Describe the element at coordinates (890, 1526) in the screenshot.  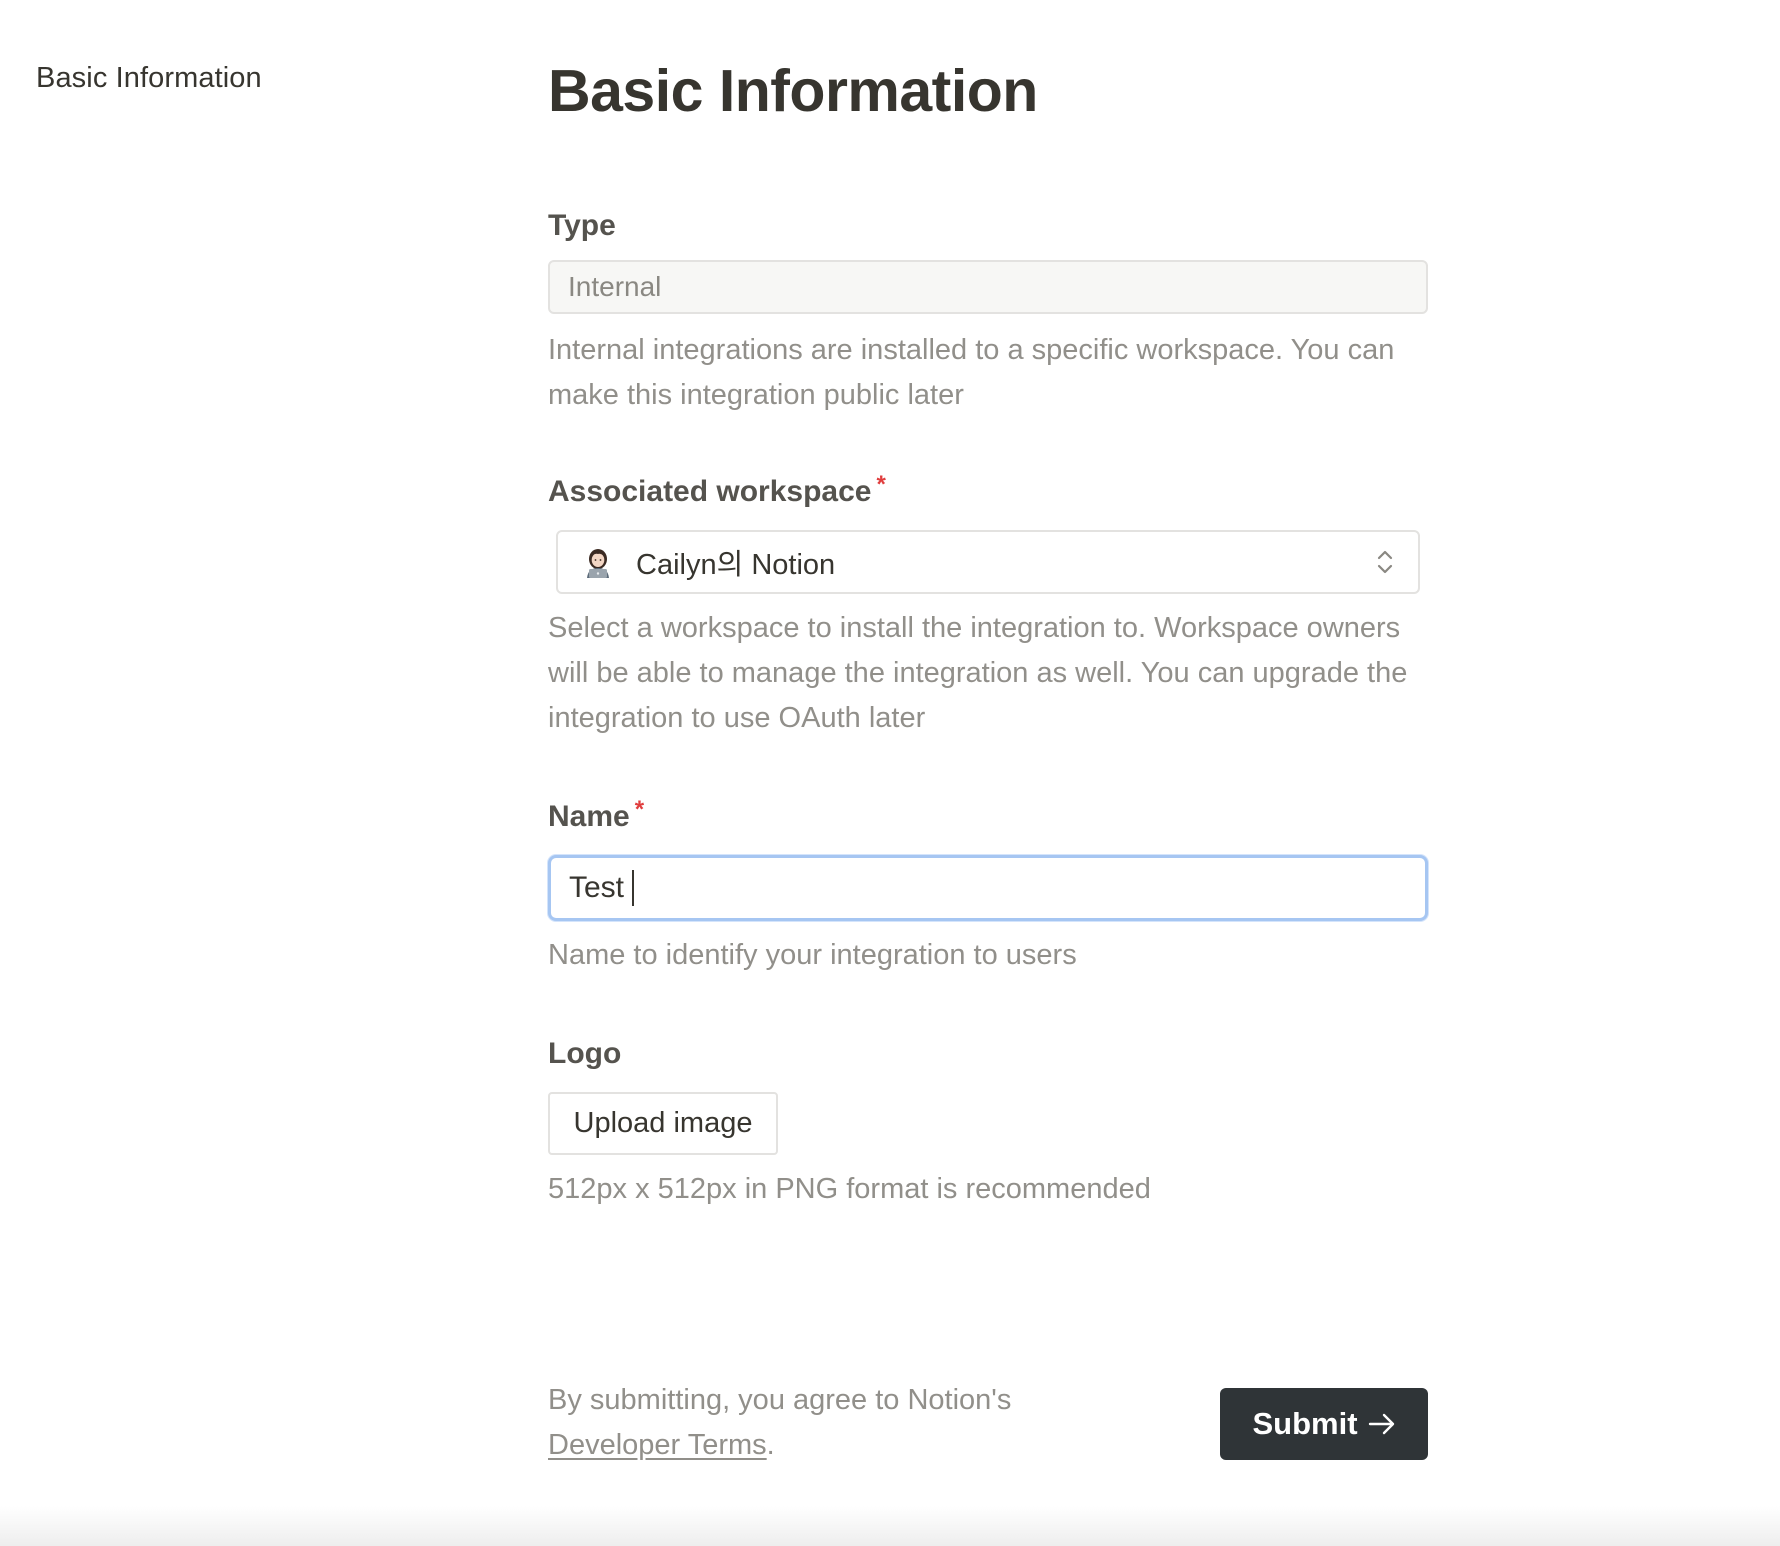
I see `bottom-edge-shadow` at that location.